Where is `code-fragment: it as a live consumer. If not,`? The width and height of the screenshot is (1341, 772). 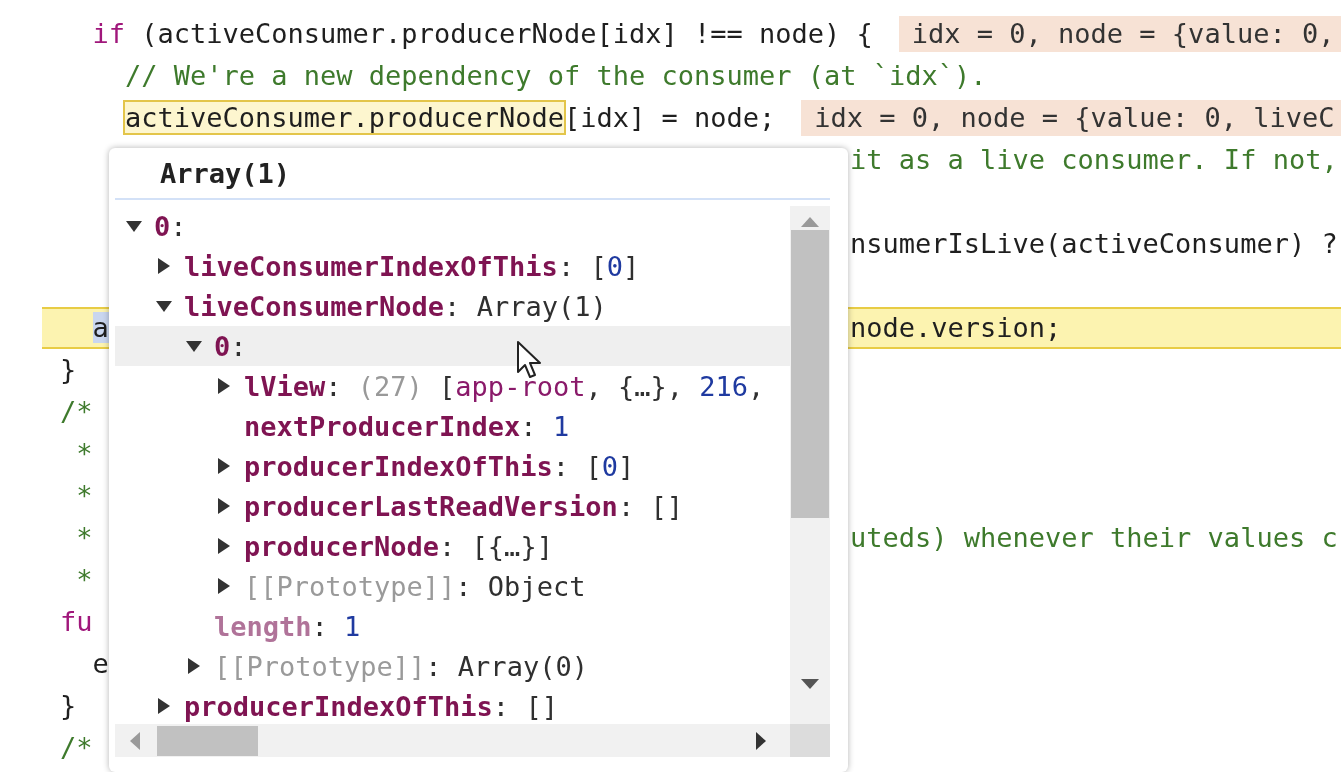
code-fragment: it as a live consumer. If not, is located at coordinates (1094, 160).